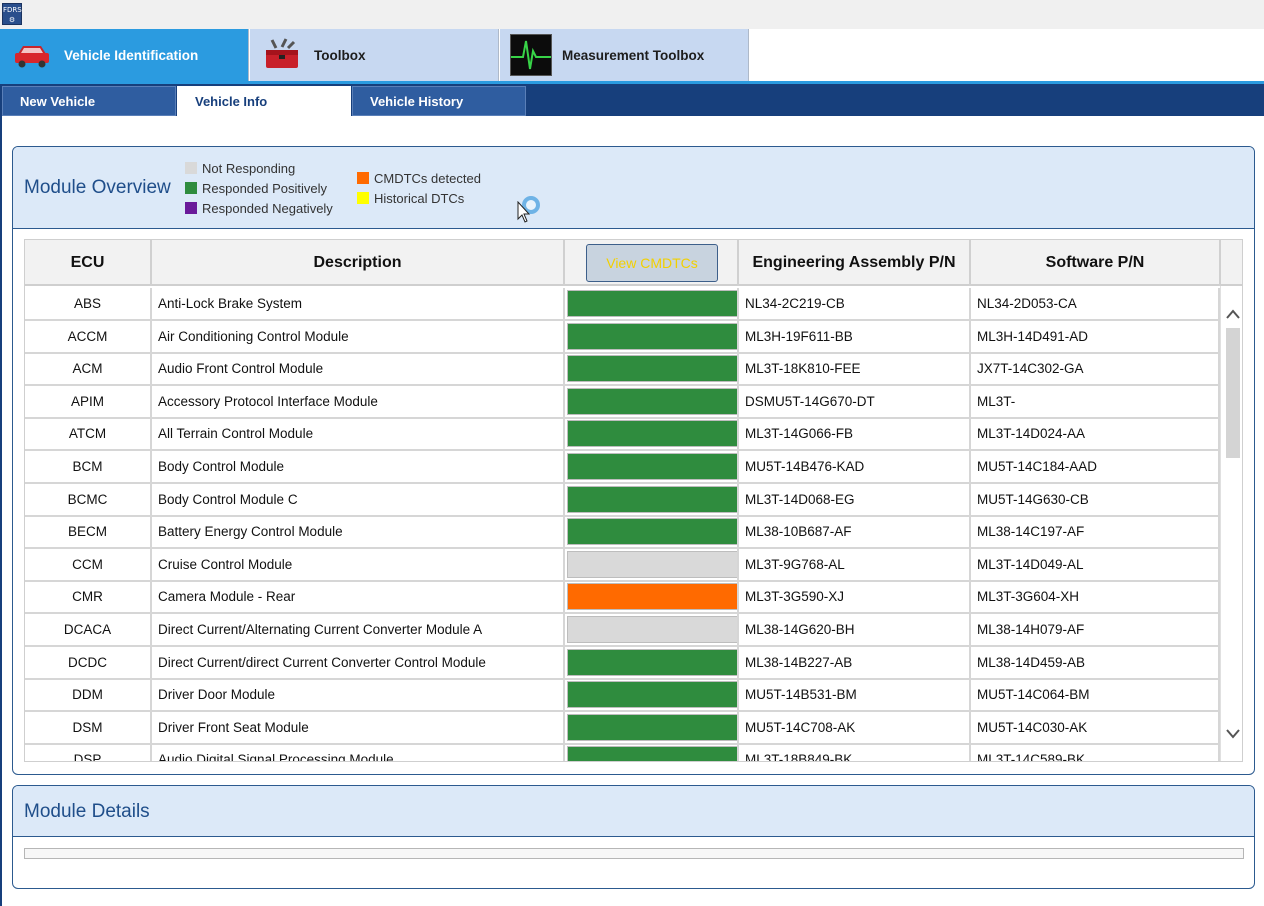 Image resolution: width=1264 pixels, height=906 pixels. I want to click on cell-engineering-pn: ML38-14G620-BH, so click(855, 629).